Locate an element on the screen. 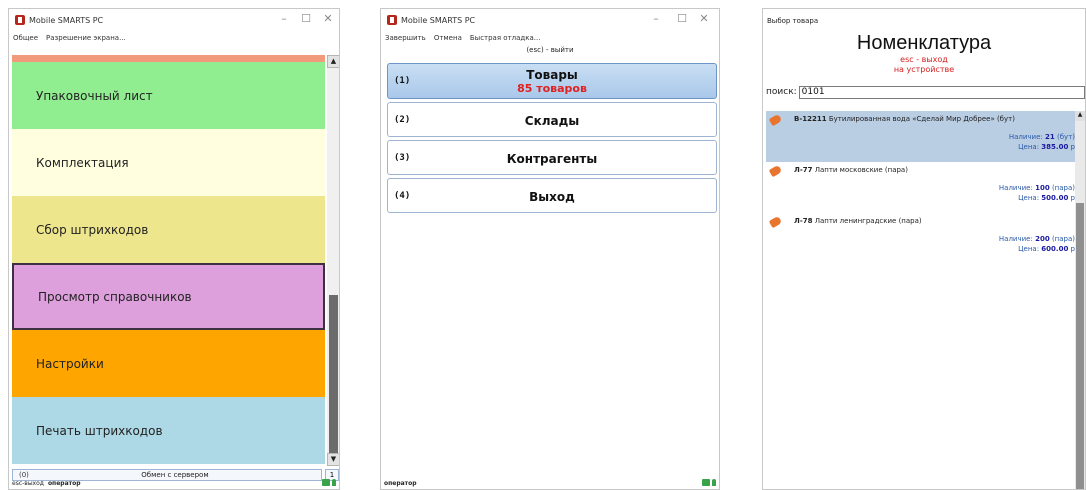  exit-label: Выход is located at coordinates (552, 197).